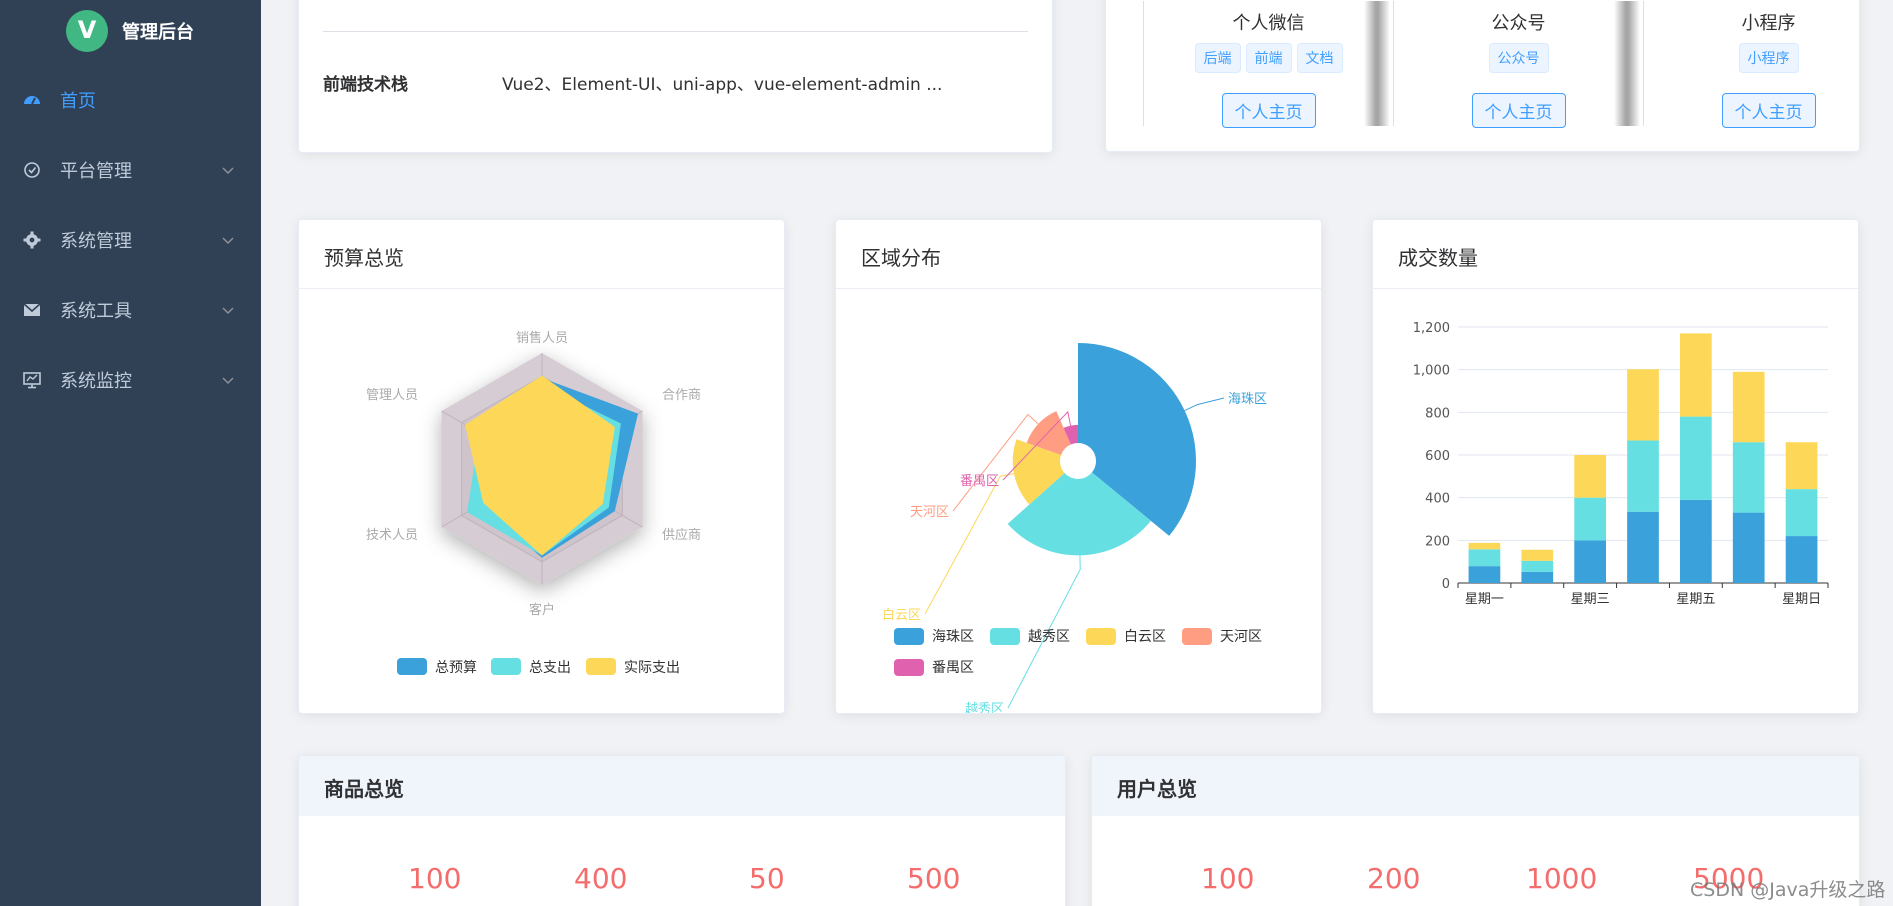 The width and height of the screenshot is (1893, 906). I want to click on tag-backend: 后端, so click(1217, 58).